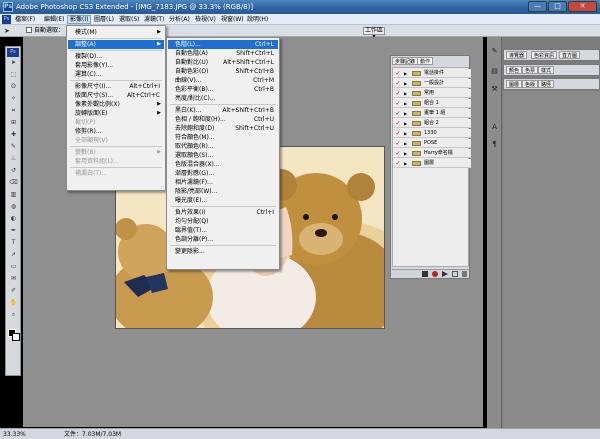 The image size is (600, 439). What do you see at coordinates (432, 133) in the screenshot?
I see `action-set-row: ✓ ▶ 1330` at bounding box center [432, 133].